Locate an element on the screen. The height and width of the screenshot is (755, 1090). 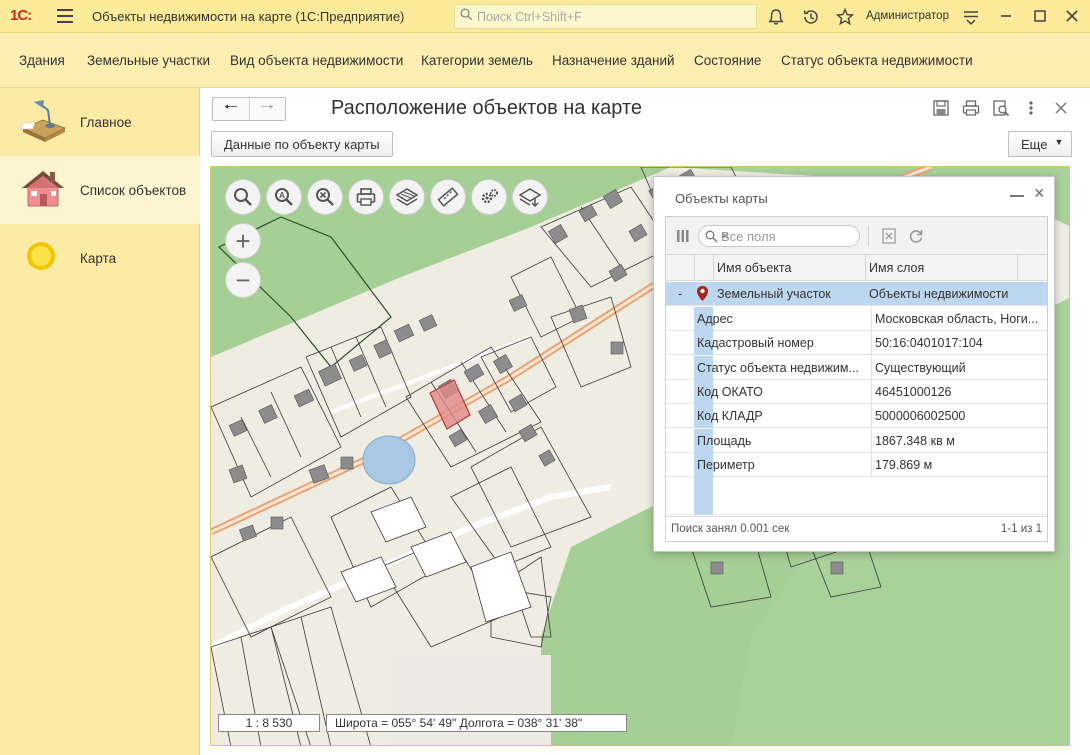
dialog-minimize-icon is located at coordinates (1017, 196).